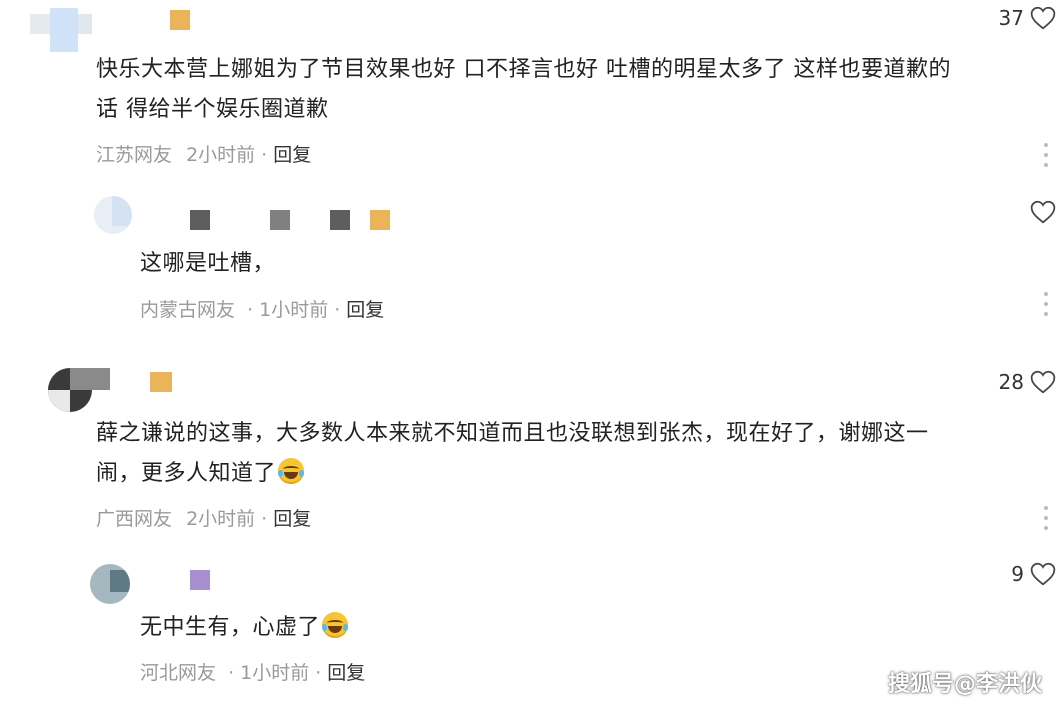 This screenshot has width=1062, height=708. Describe the element at coordinates (90, 379) in the screenshot. I see `avatar-overlay` at that location.